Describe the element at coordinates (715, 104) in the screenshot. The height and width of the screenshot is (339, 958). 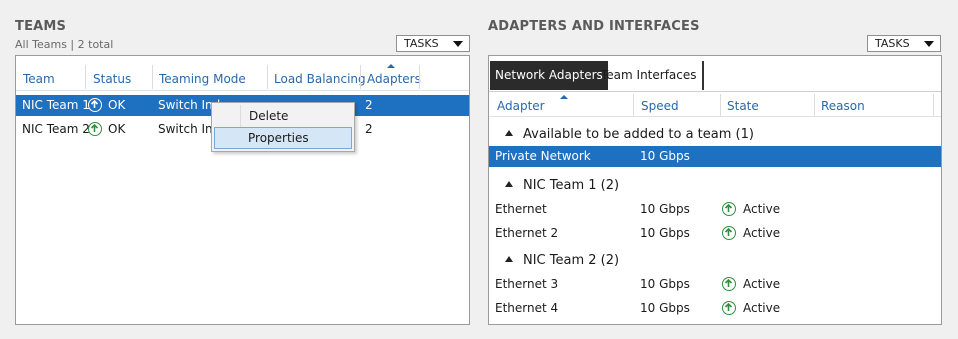
I see `adapters-header: Adapter Speed State Reason` at that location.